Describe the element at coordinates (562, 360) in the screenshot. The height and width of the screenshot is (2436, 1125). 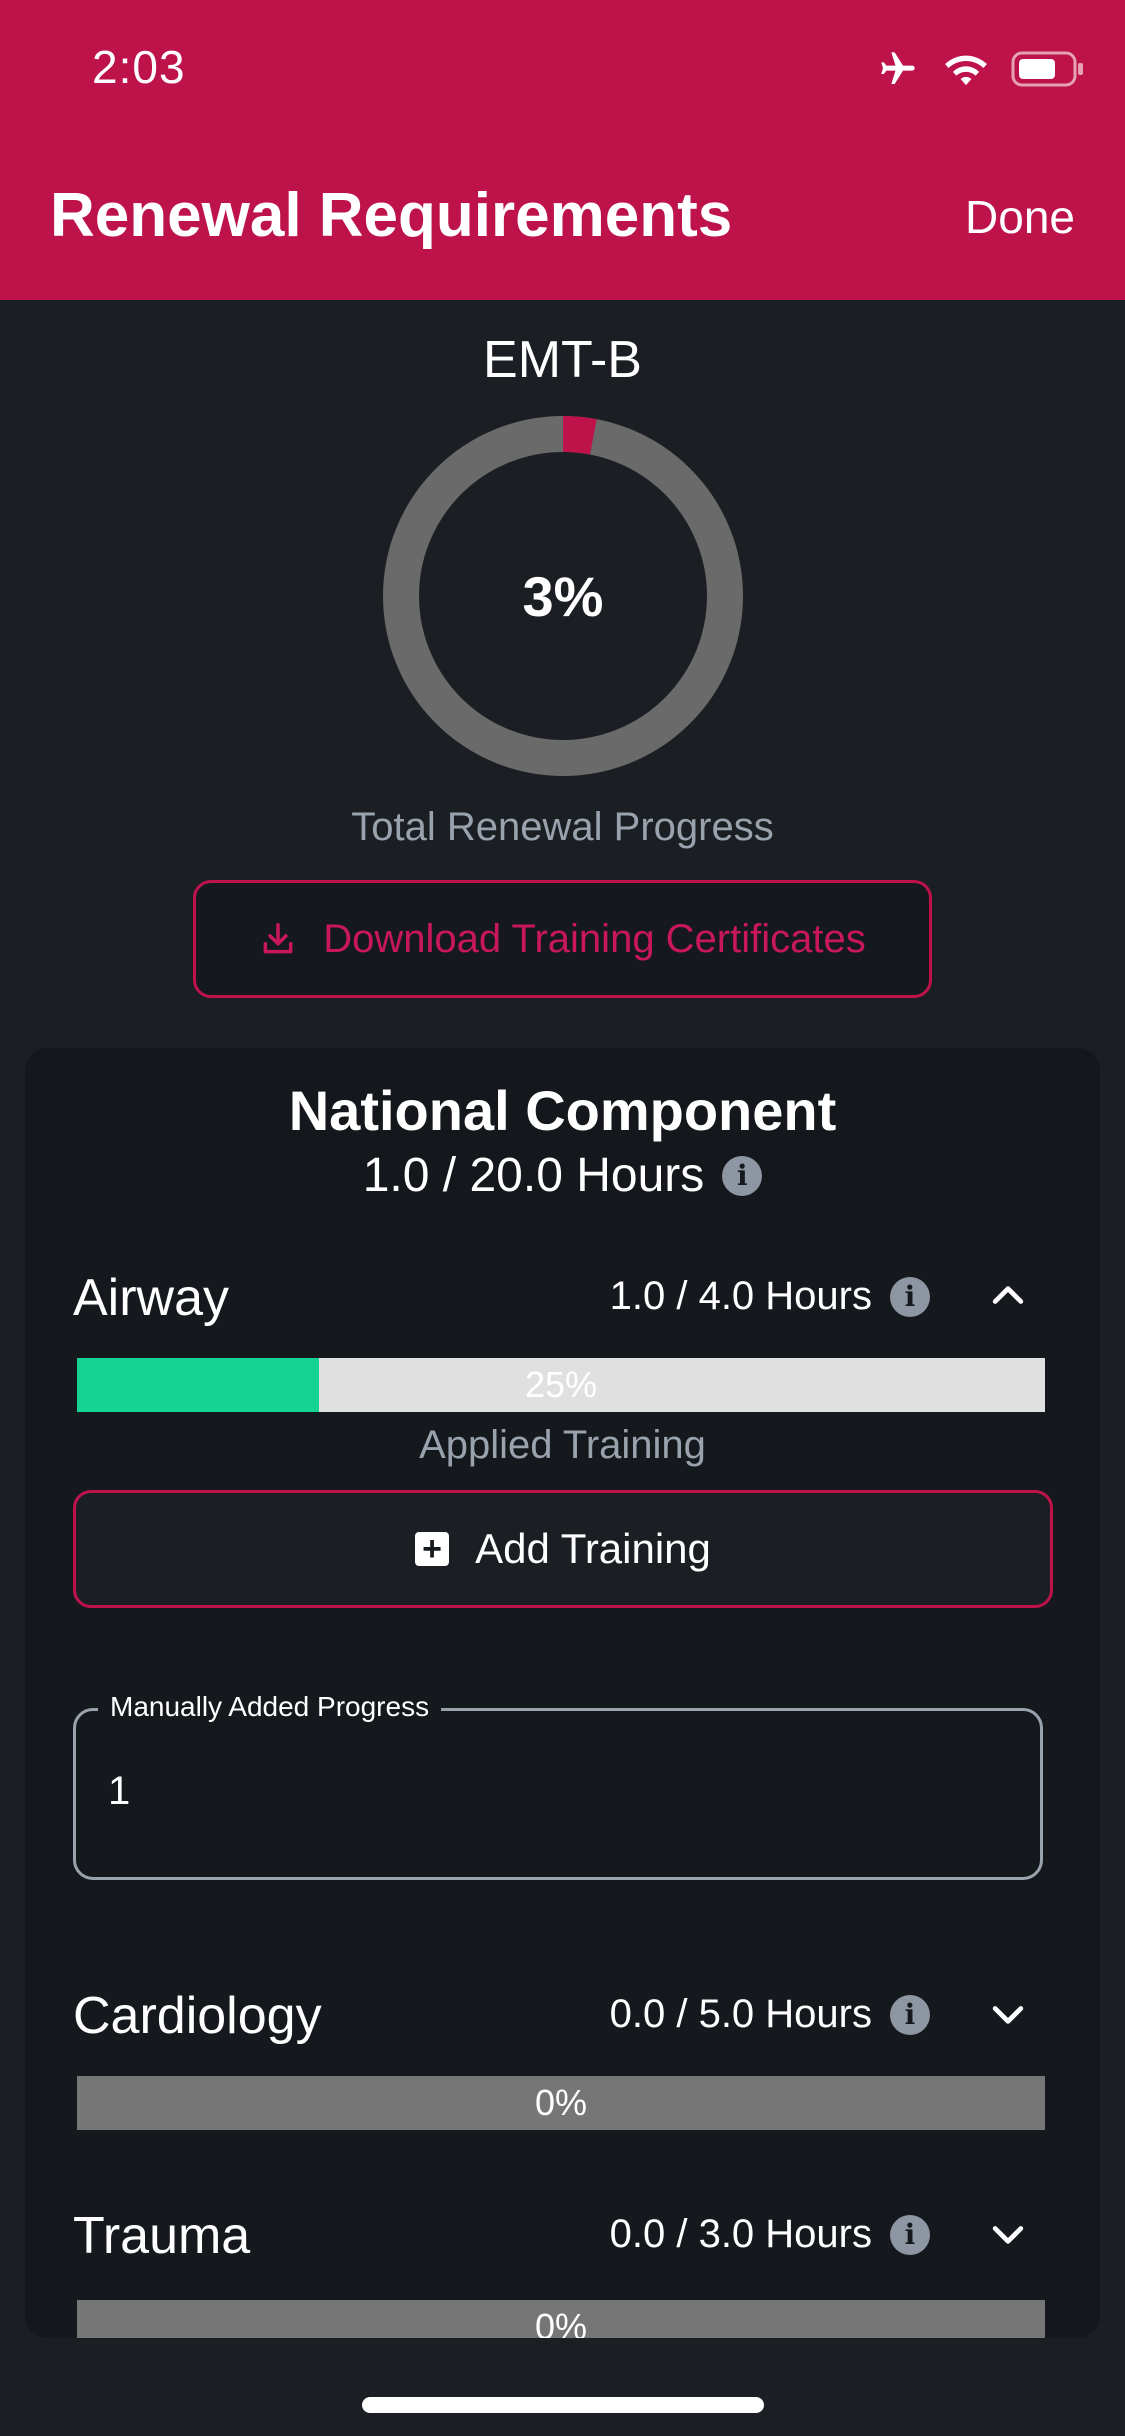
I see `certification-title: EMT-B` at that location.